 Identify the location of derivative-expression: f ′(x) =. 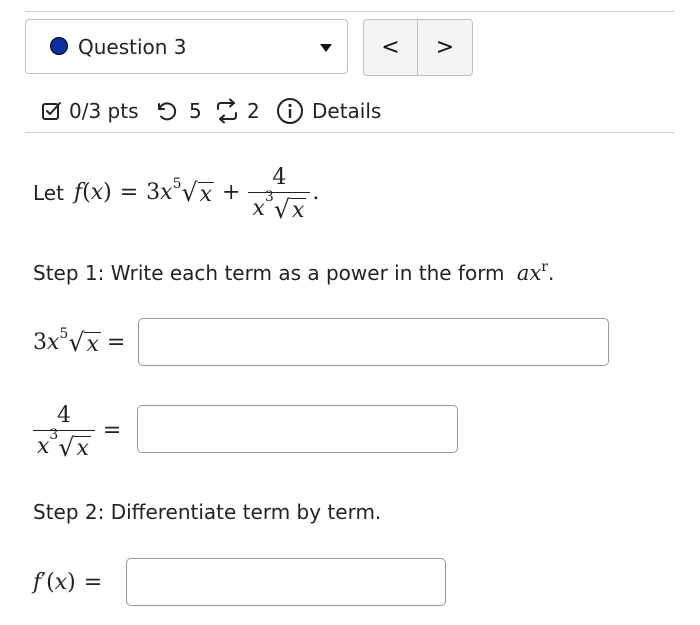
(68, 582).